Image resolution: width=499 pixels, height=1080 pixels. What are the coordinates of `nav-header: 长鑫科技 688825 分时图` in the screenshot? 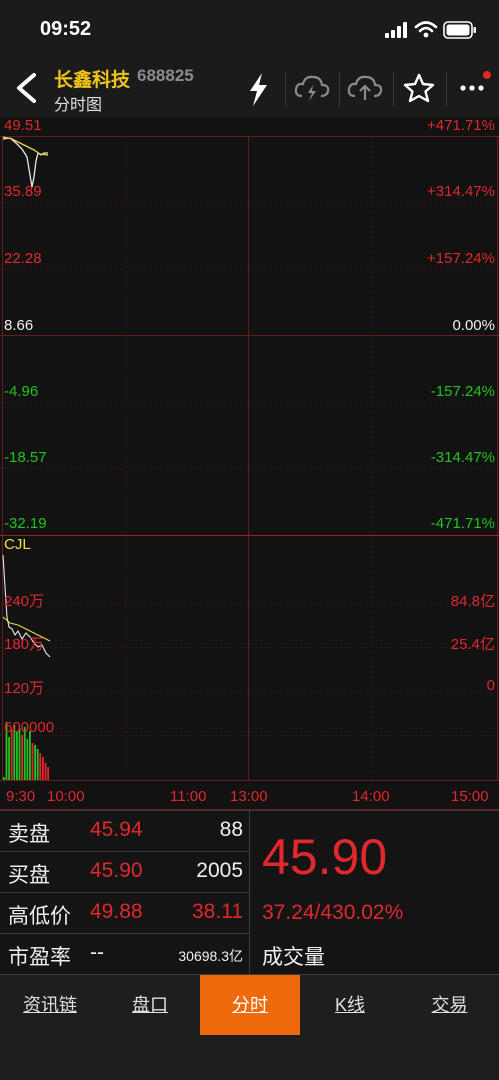 It's located at (249, 88).